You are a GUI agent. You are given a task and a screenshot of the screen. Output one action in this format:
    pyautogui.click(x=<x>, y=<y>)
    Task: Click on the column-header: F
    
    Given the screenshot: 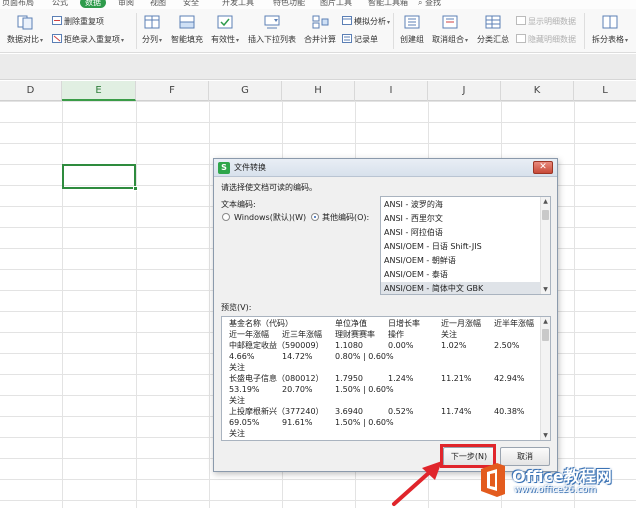 What is the action you would take?
    pyautogui.click(x=172, y=91)
    